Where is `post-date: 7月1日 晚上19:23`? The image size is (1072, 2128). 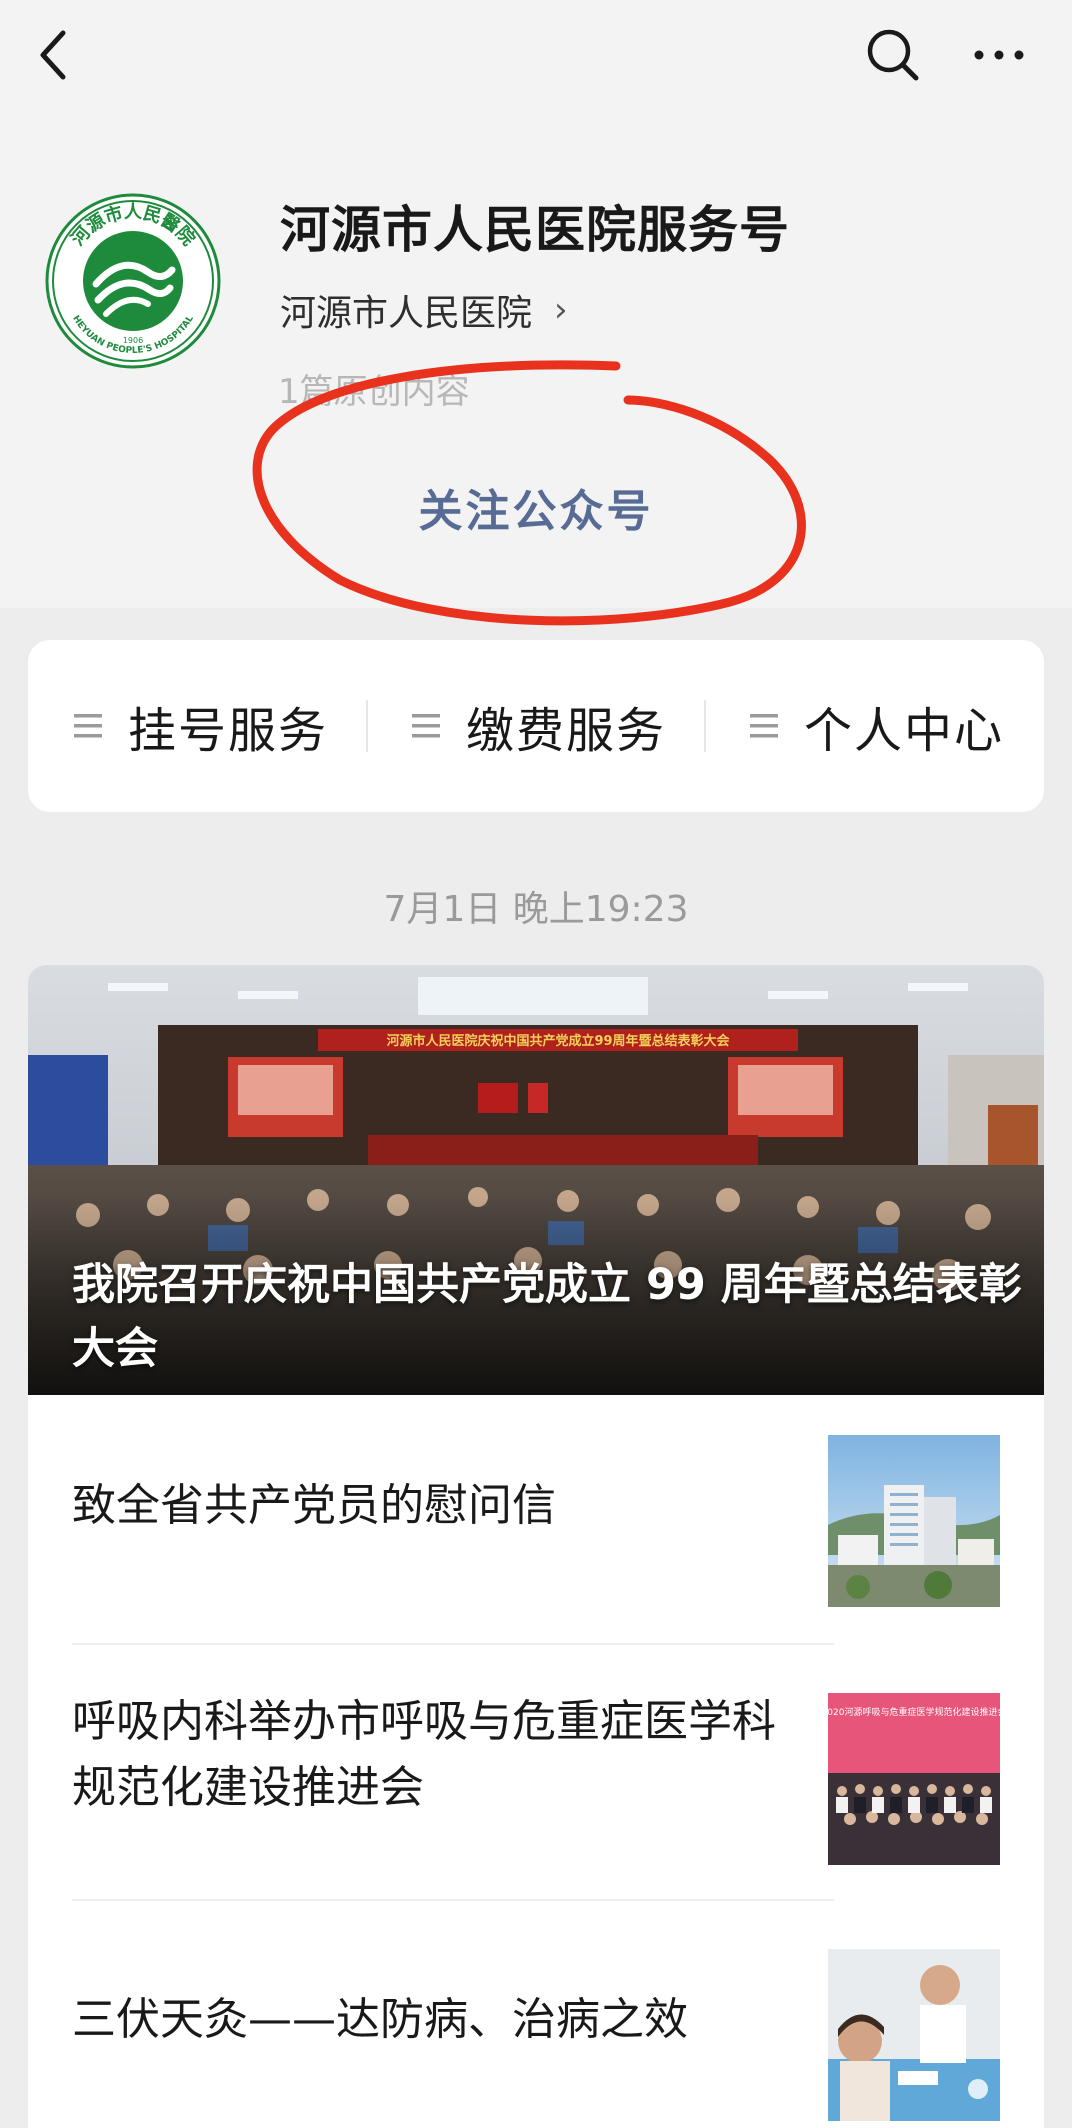
post-date: 7月1日 晚上19:23 is located at coordinates (536, 909).